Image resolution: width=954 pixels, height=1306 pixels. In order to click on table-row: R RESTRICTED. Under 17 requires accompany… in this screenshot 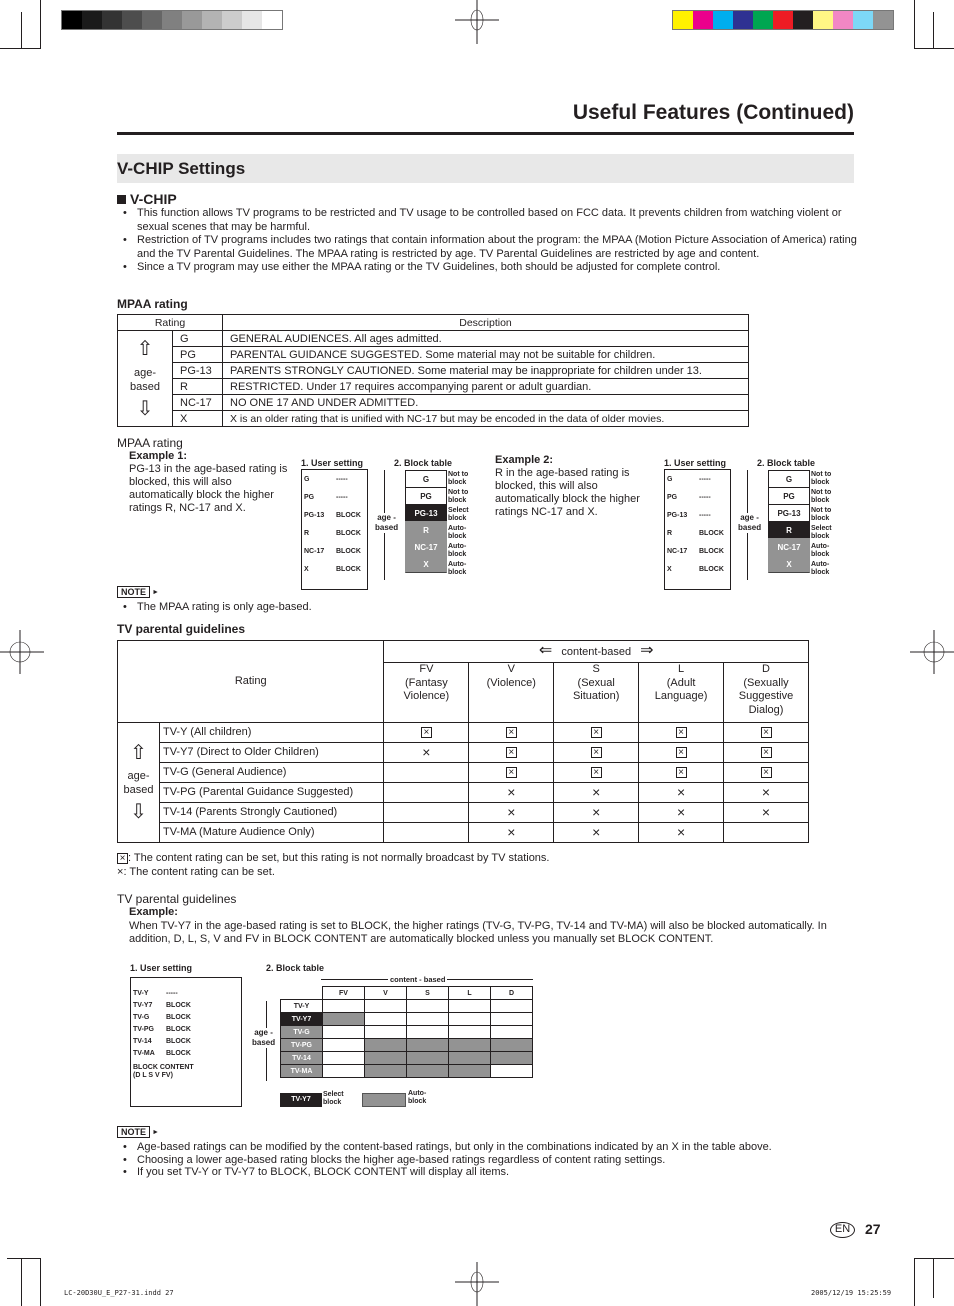, I will do `click(433, 386)`.